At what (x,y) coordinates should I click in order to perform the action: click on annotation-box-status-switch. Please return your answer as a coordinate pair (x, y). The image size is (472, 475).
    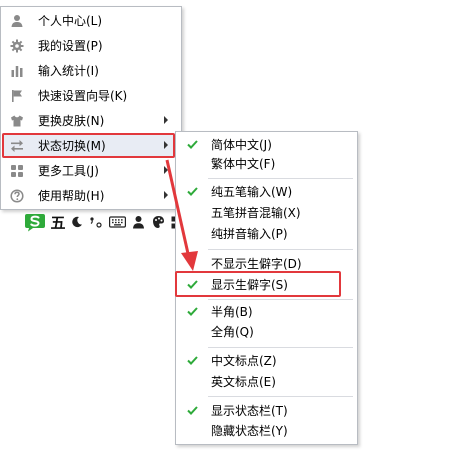
    Looking at the image, I should click on (88, 145).